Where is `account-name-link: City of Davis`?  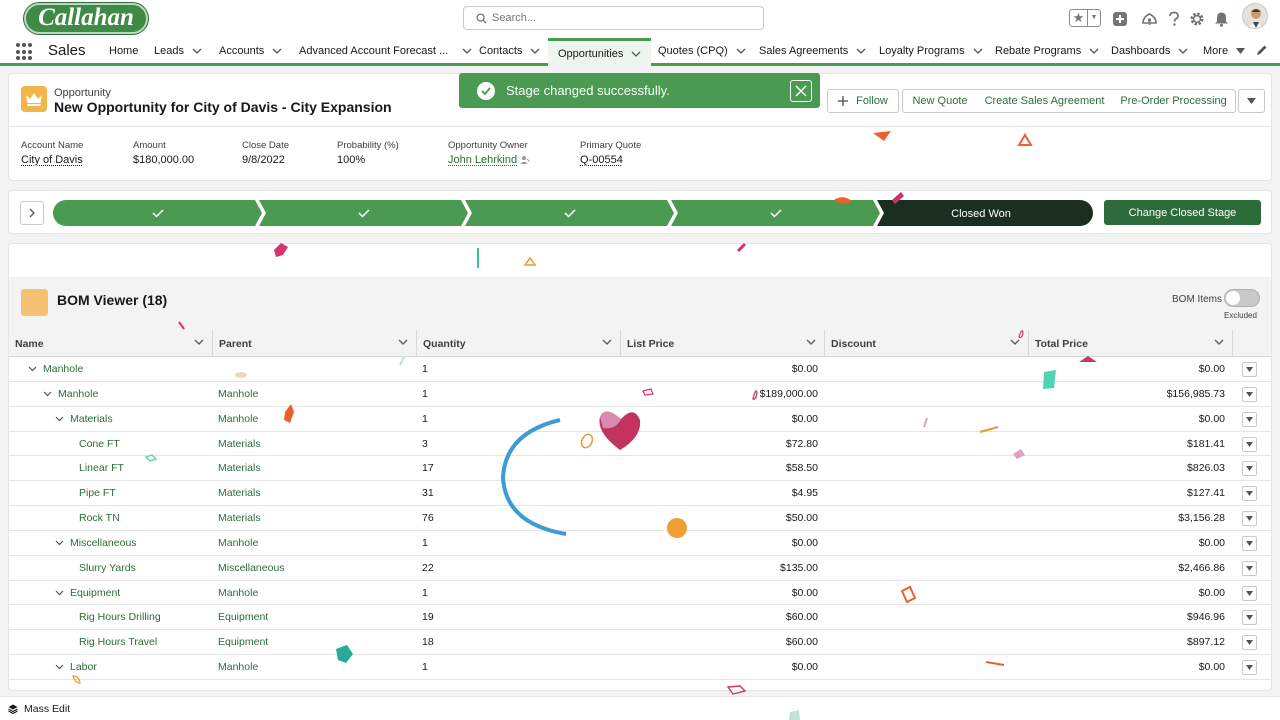 account-name-link: City of Davis is located at coordinates (52, 160).